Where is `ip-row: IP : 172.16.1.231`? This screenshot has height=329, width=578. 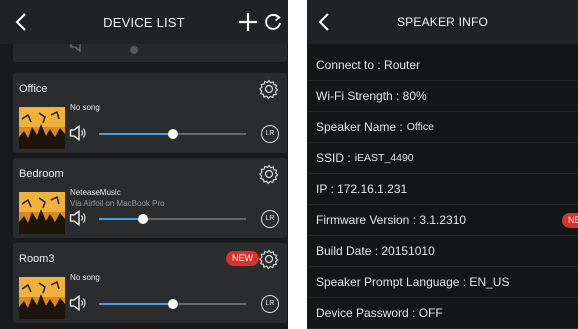
ip-row: IP : 172.16.1.231 is located at coordinates (442, 189).